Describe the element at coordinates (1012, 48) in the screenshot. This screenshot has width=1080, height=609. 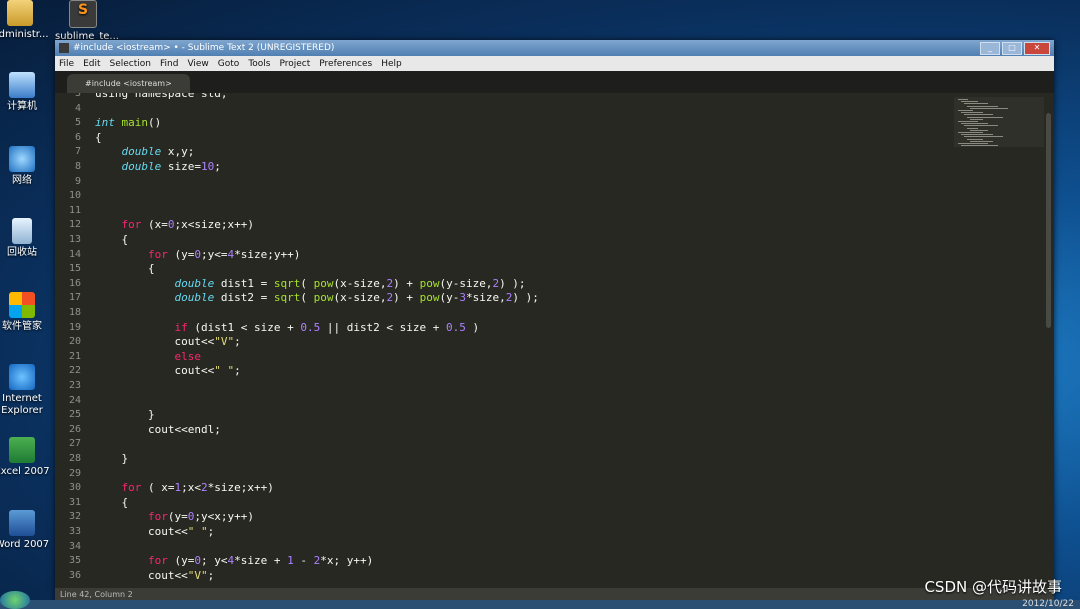
I see `maximize-button: □` at that location.